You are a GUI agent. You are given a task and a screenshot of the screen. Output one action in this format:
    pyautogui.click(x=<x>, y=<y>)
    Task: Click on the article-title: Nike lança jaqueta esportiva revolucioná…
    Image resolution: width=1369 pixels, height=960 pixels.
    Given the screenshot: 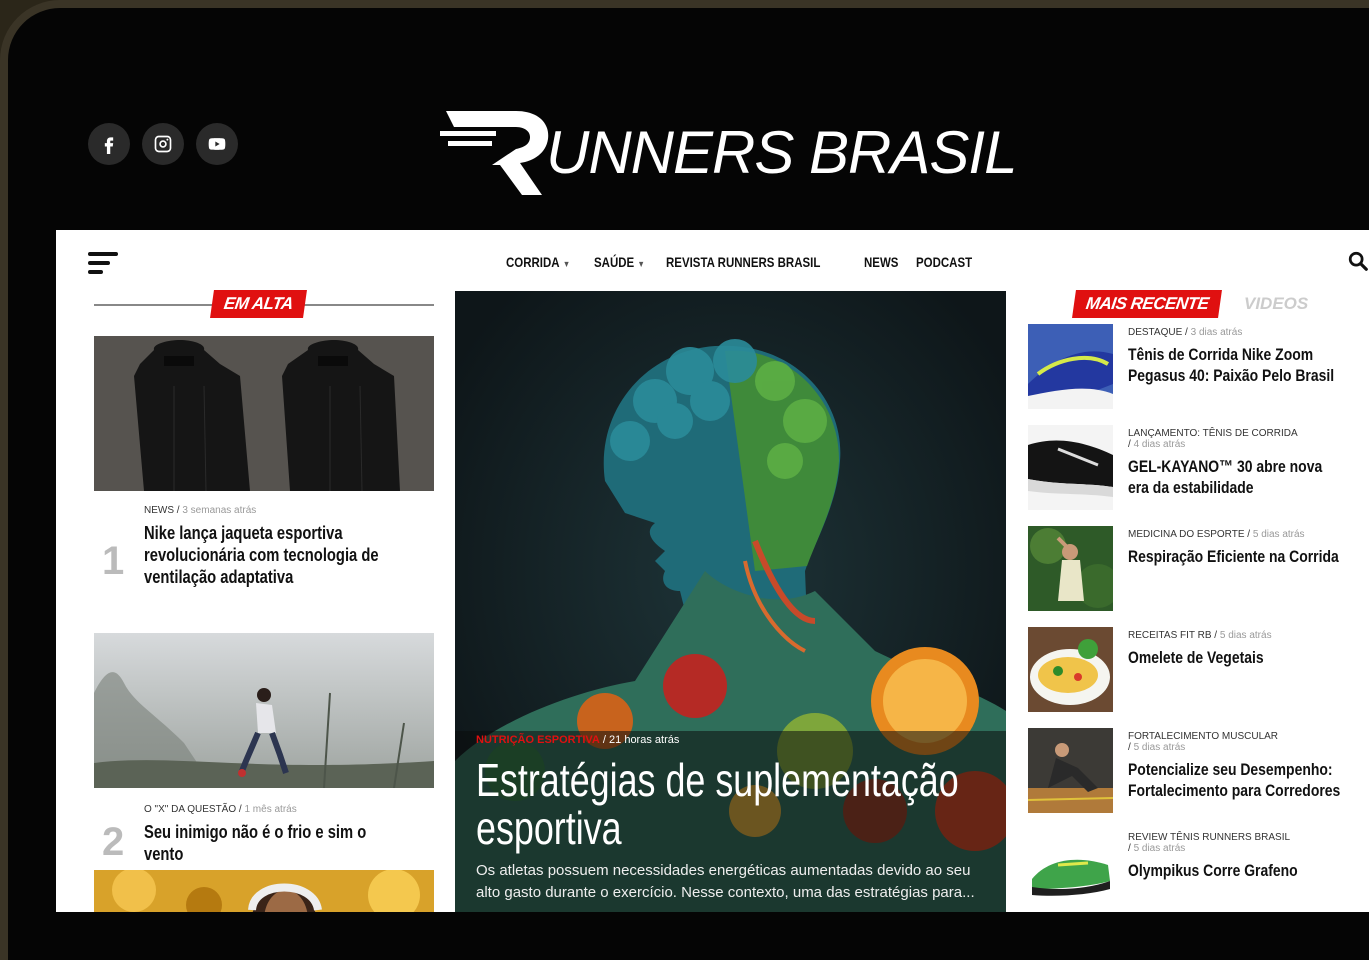 What is the action you would take?
    pyautogui.click(x=267, y=555)
    